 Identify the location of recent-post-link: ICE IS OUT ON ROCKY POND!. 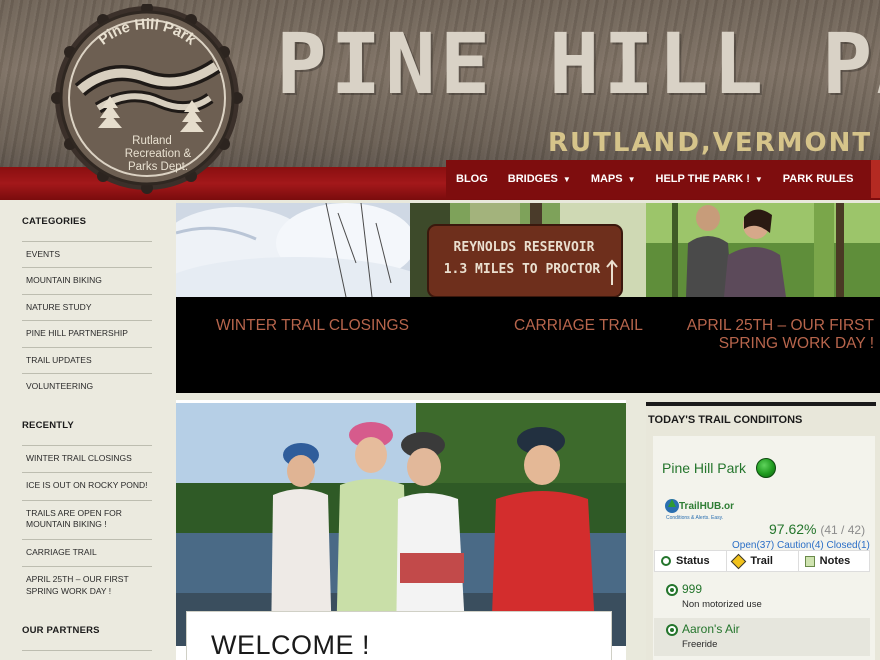
(87, 485).